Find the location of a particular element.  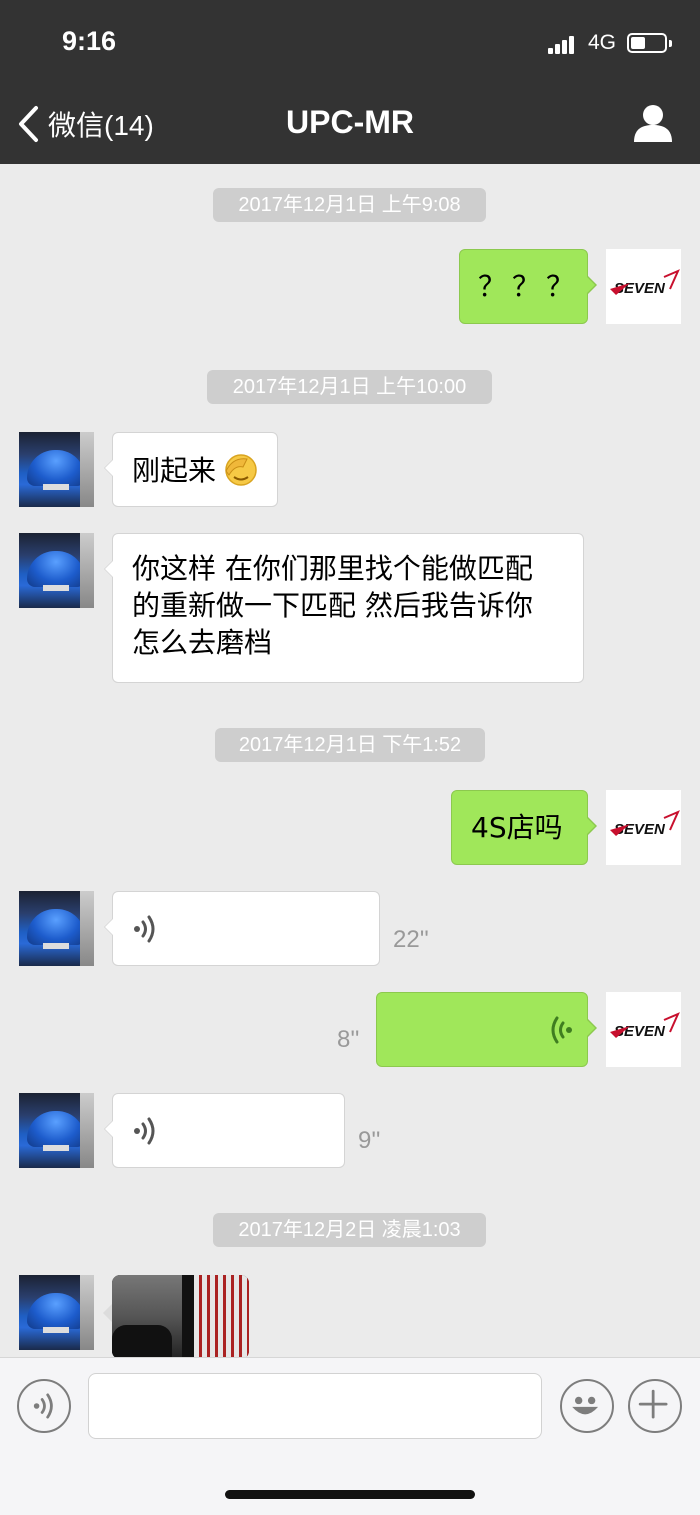

profile-button is located at coordinates (653, 123).